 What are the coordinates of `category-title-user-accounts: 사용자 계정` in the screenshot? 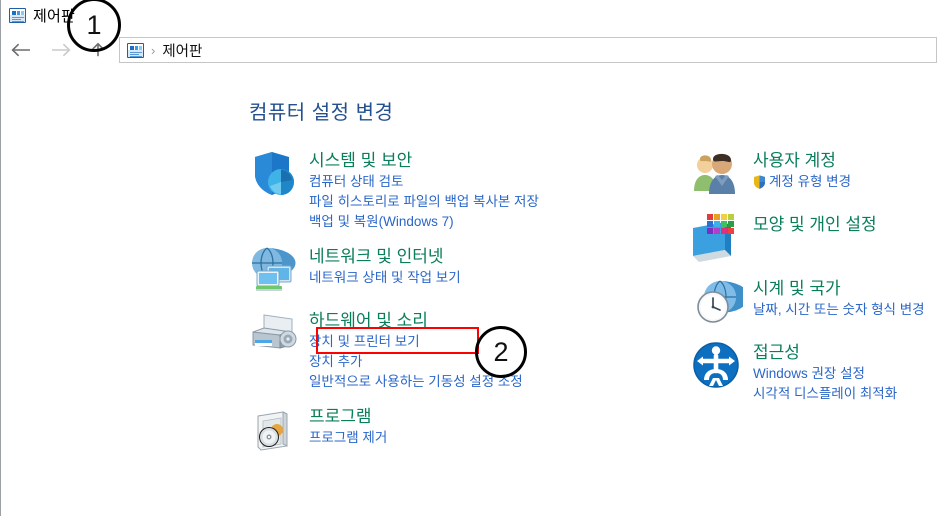 It's located at (794, 161).